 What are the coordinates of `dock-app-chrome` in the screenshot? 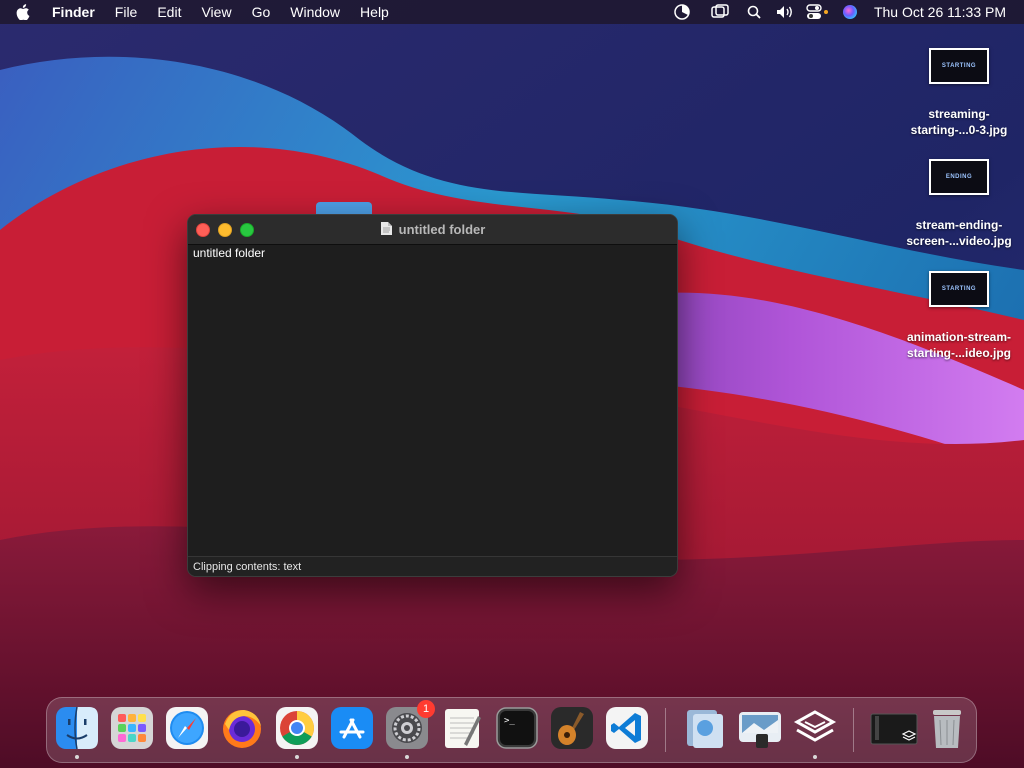 It's located at (297, 728).